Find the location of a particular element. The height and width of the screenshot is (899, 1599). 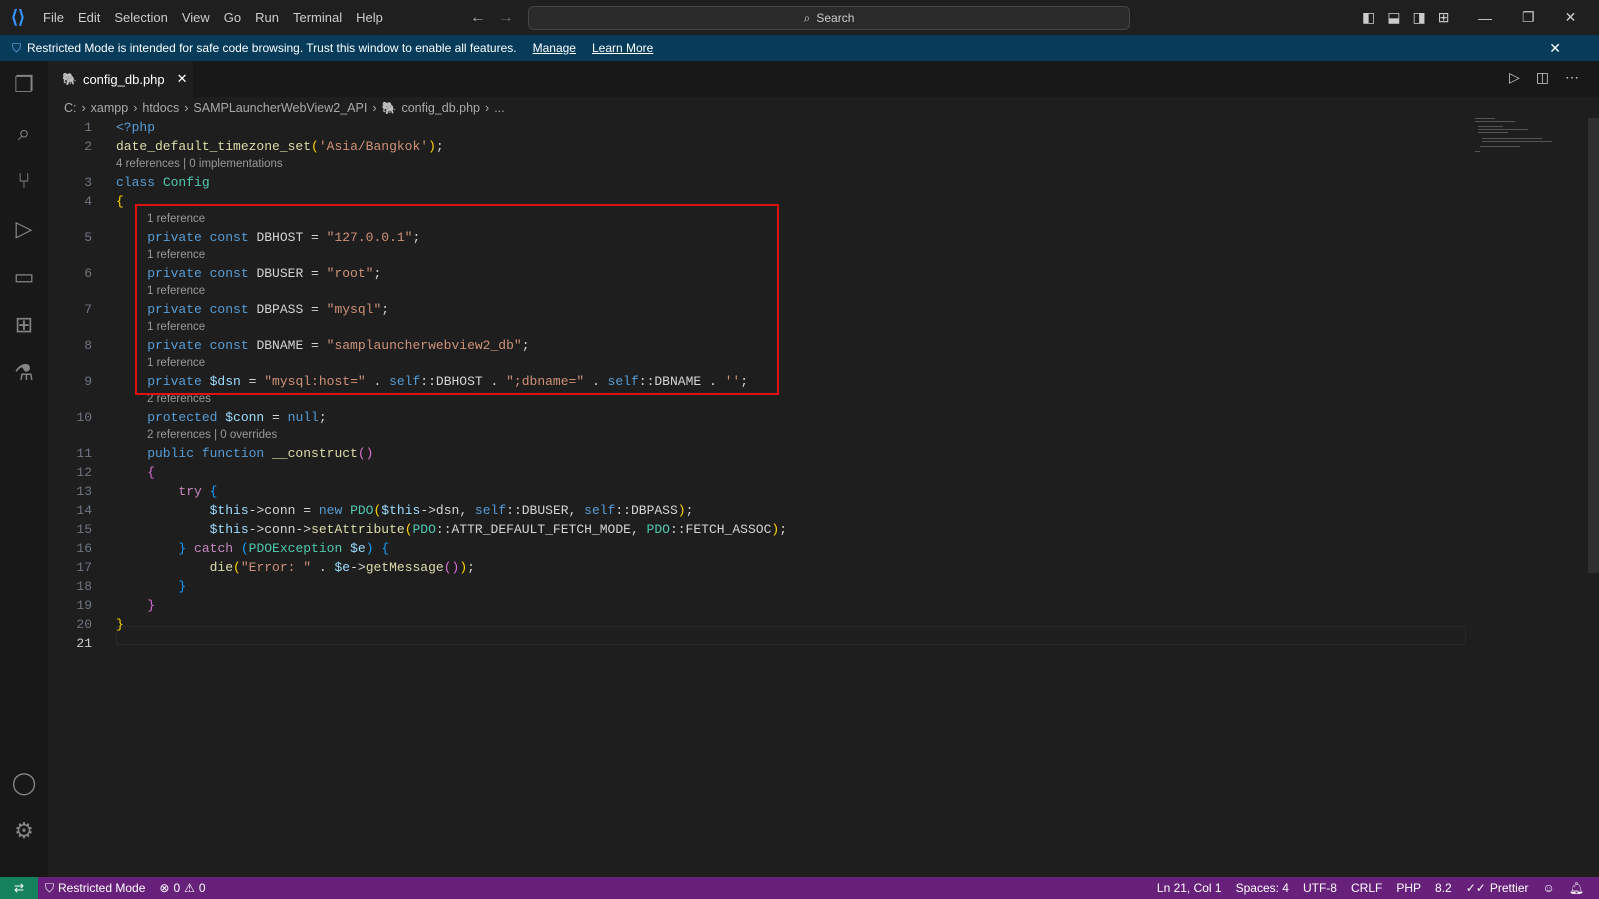

menu-terminal: Terminal is located at coordinates (317, 17).